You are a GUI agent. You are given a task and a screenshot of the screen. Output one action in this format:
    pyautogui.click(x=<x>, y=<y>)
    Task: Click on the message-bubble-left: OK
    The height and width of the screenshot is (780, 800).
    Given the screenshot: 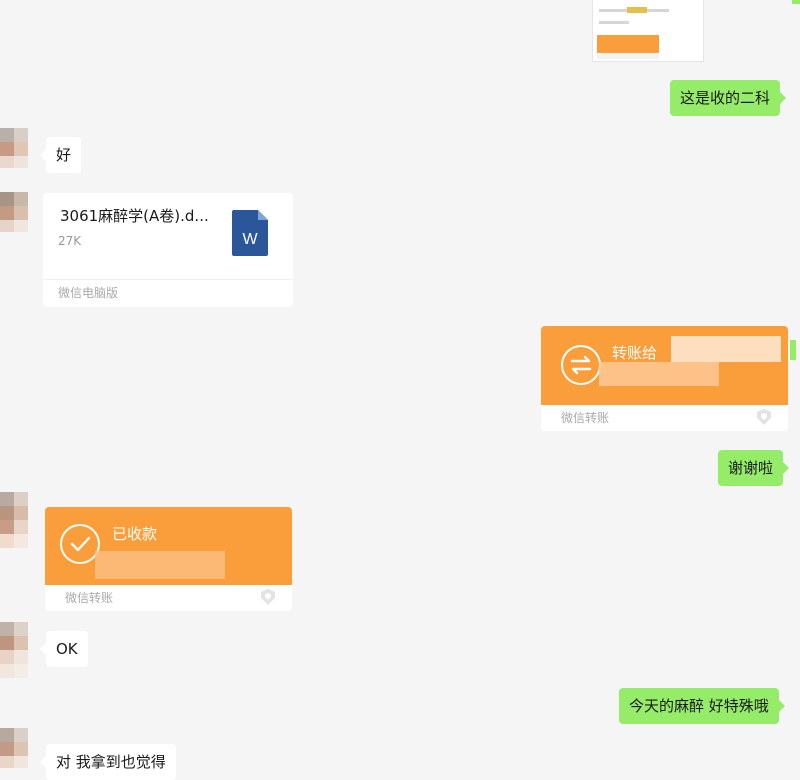 What is the action you would take?
    pyautogui.click(x=64, y=649)
    